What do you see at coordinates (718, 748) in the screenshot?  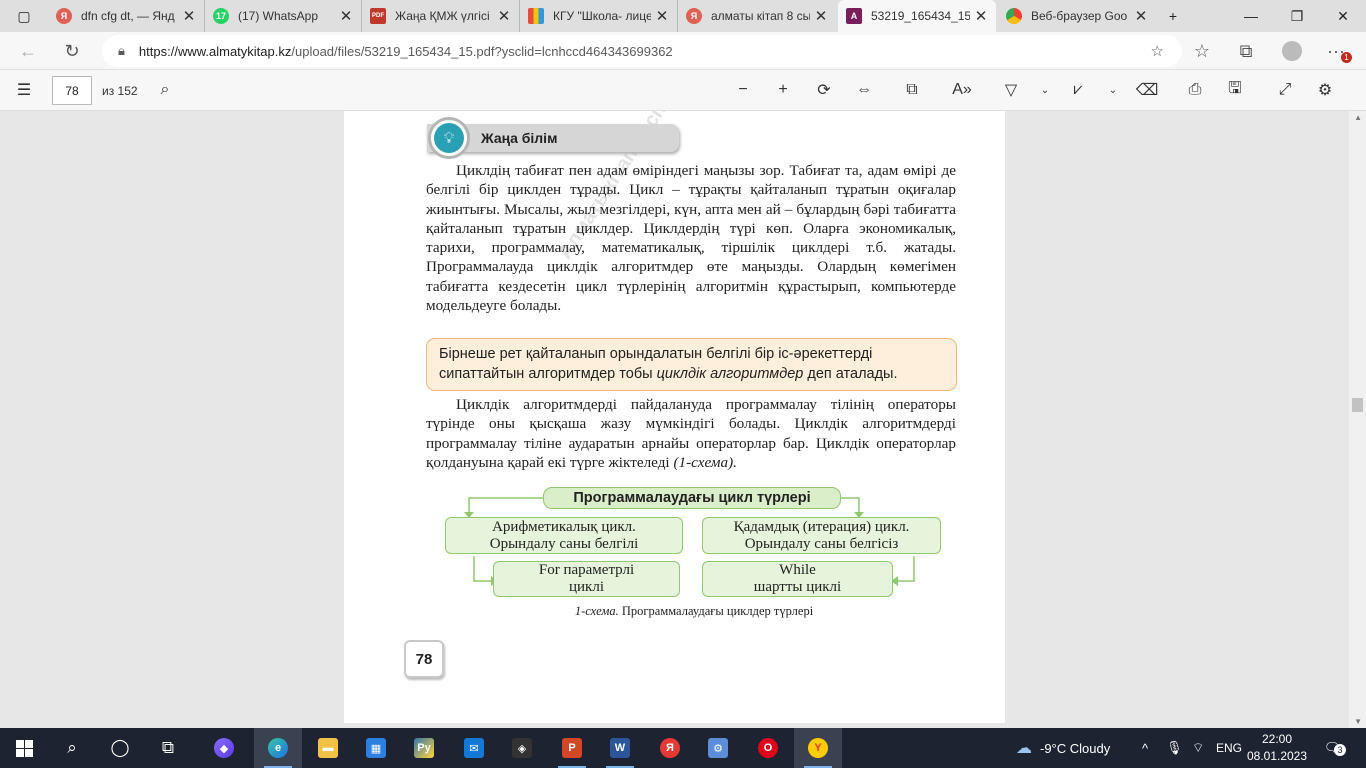 I see `network-app-icon: ⚙` at bounding box center [718, 748].